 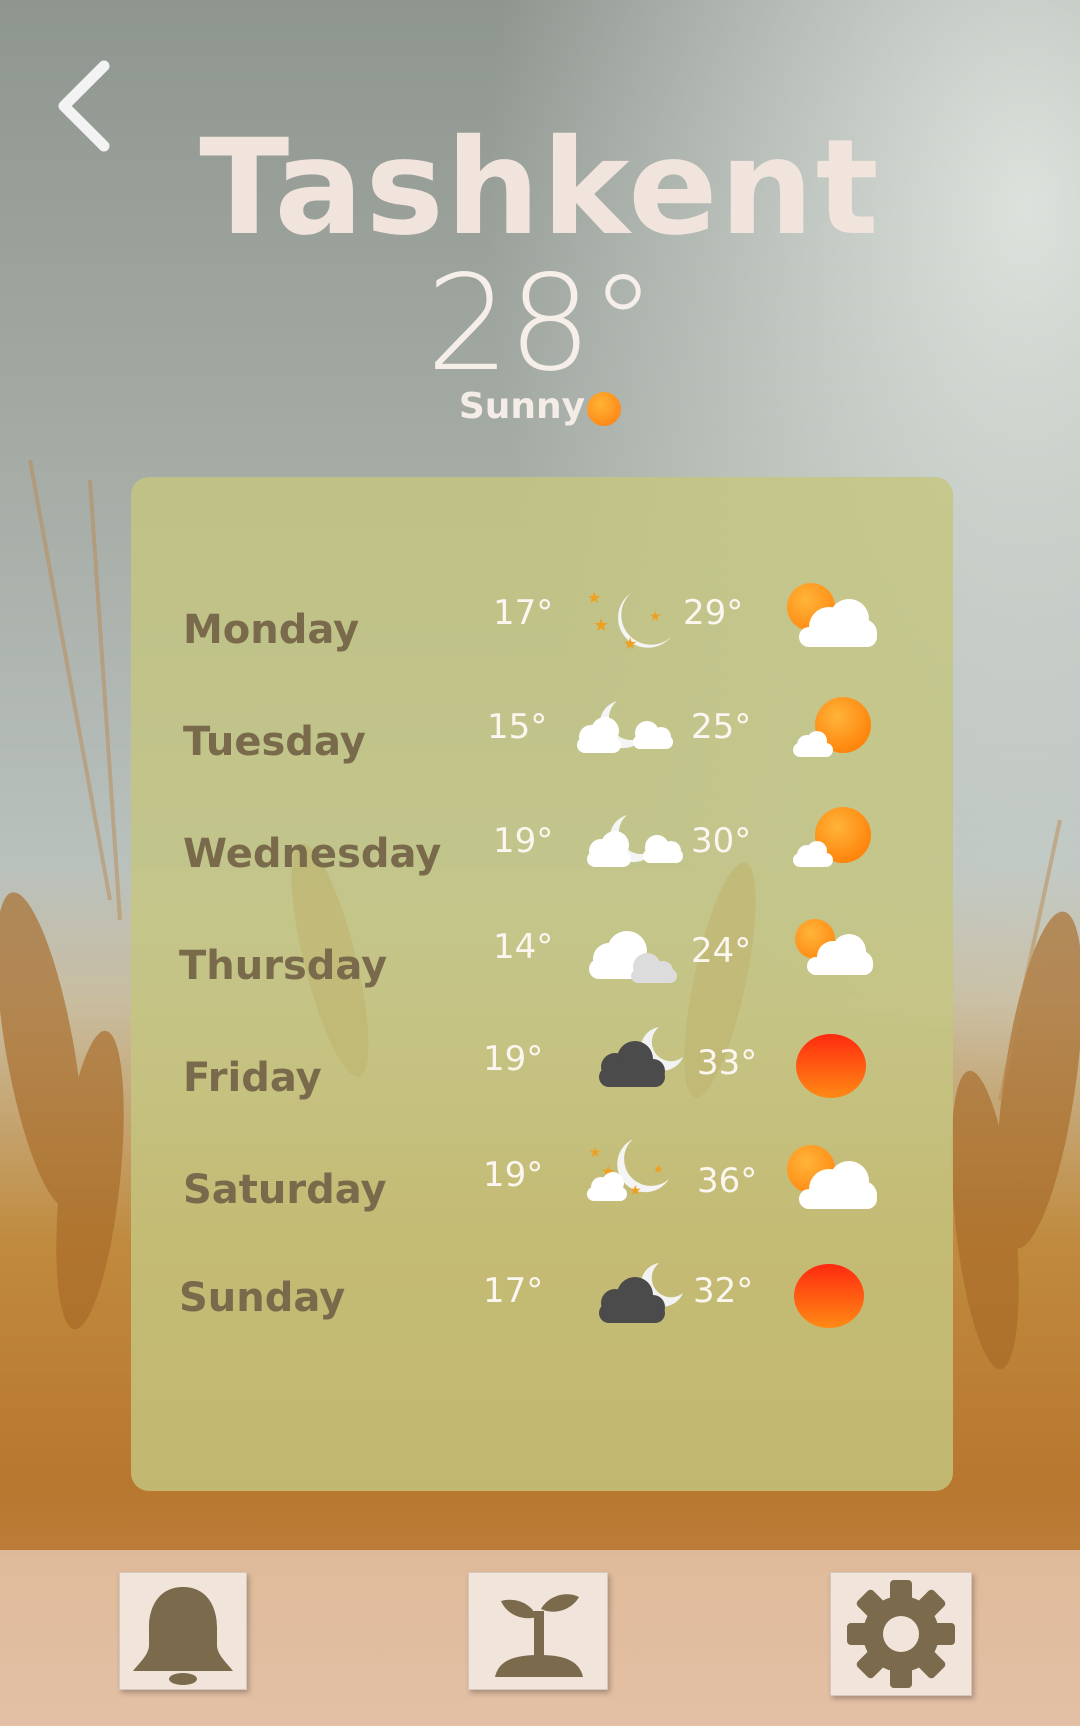 I want to click on condition-label: Sunny, so click(x=522, y=406).